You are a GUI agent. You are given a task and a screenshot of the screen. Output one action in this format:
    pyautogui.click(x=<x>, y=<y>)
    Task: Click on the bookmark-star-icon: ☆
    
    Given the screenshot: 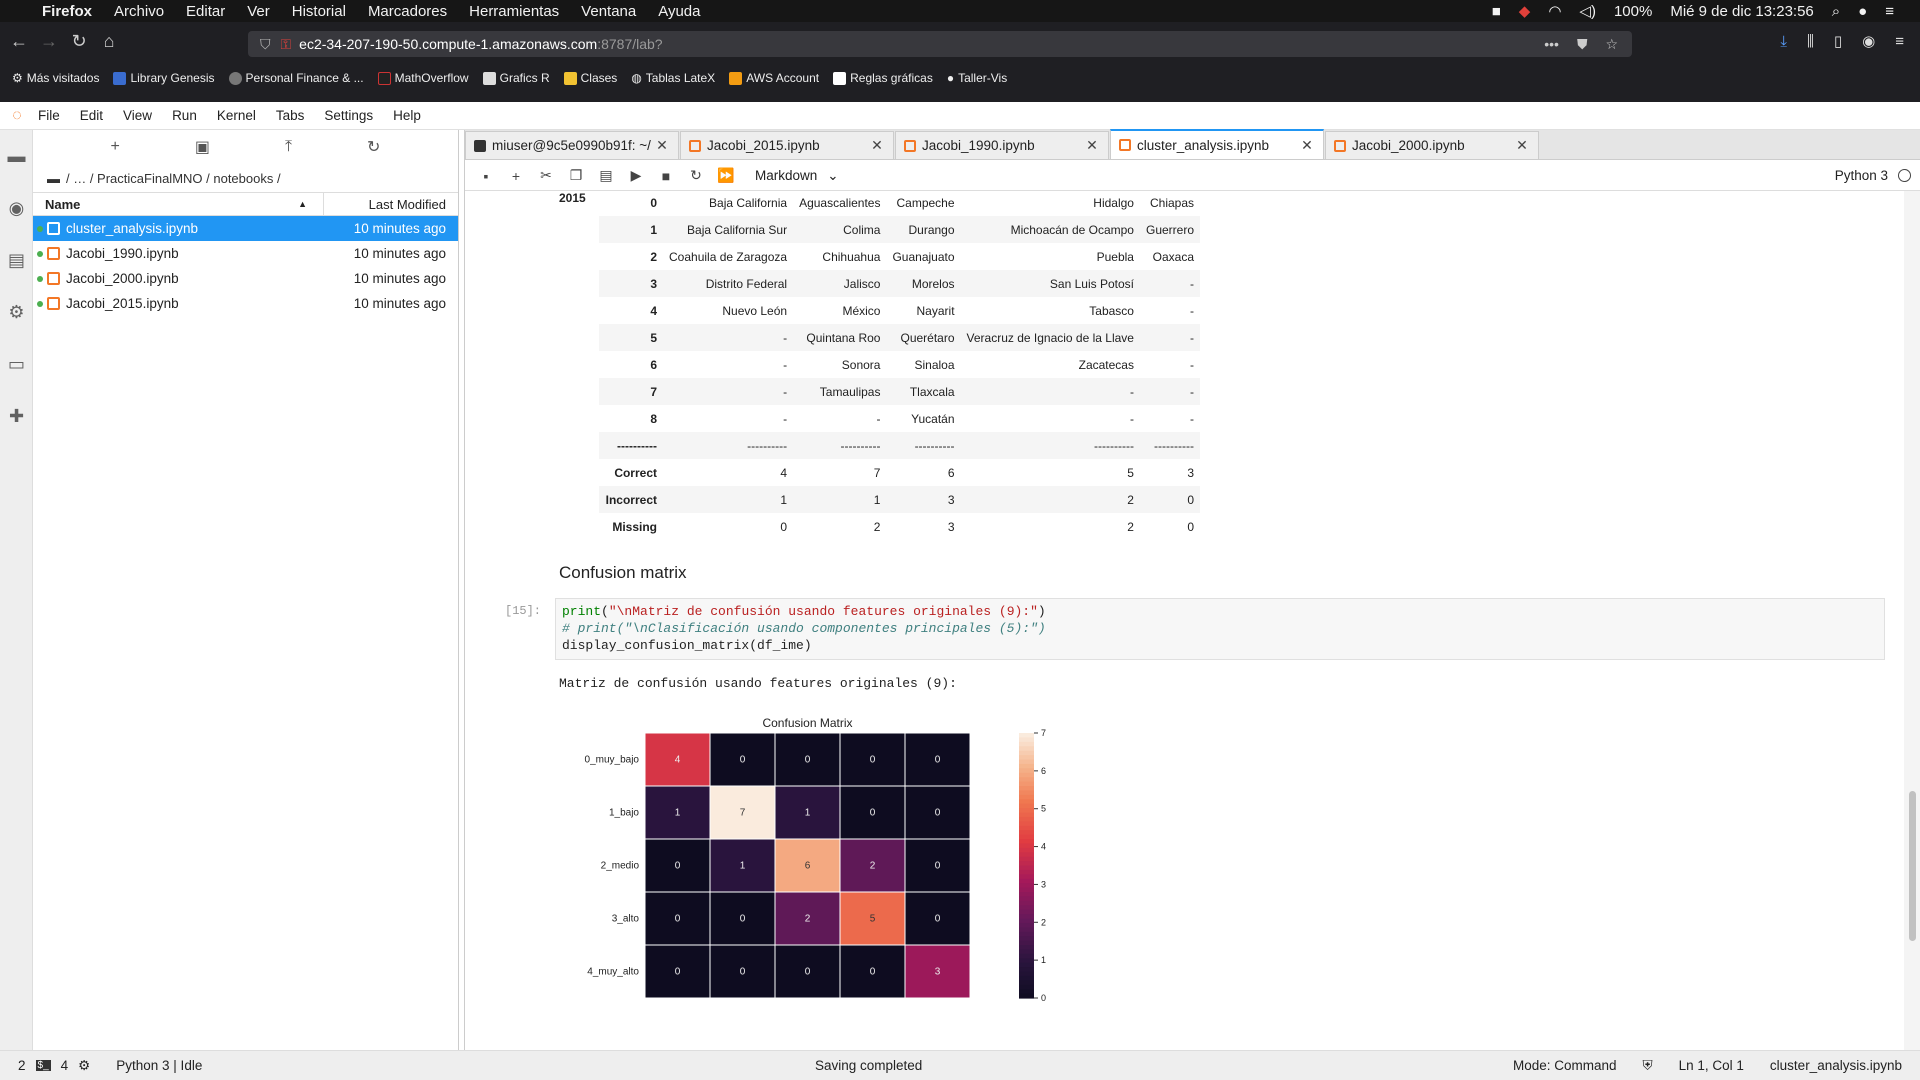 What is the action you would take?
    pyautogui.click(x=1611, y=44)
    